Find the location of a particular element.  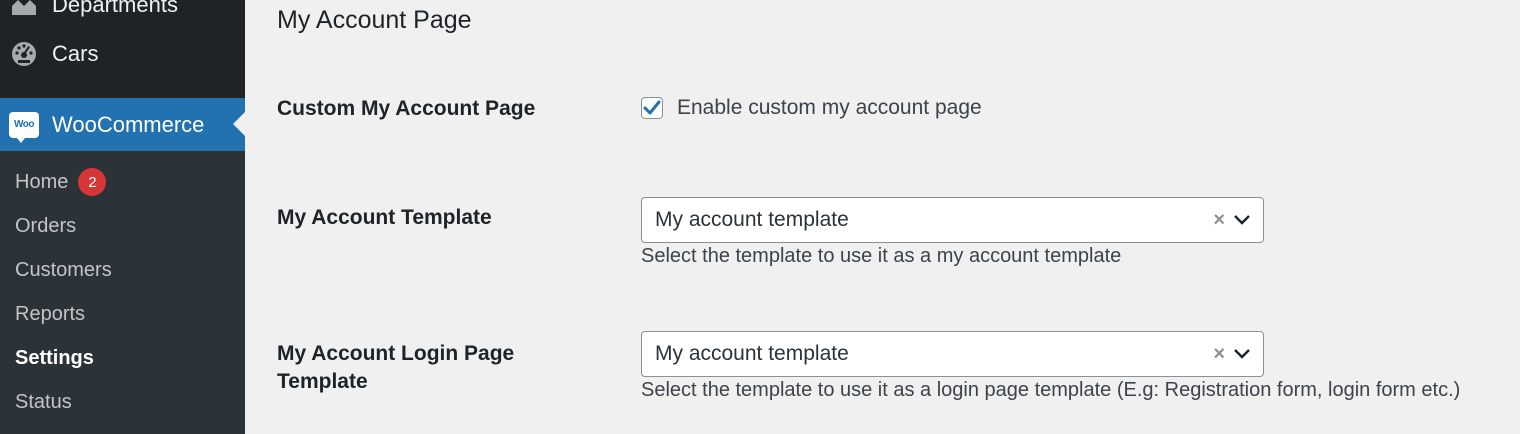

woocommerce-icon: Woo is located at coordinates (24, 127).